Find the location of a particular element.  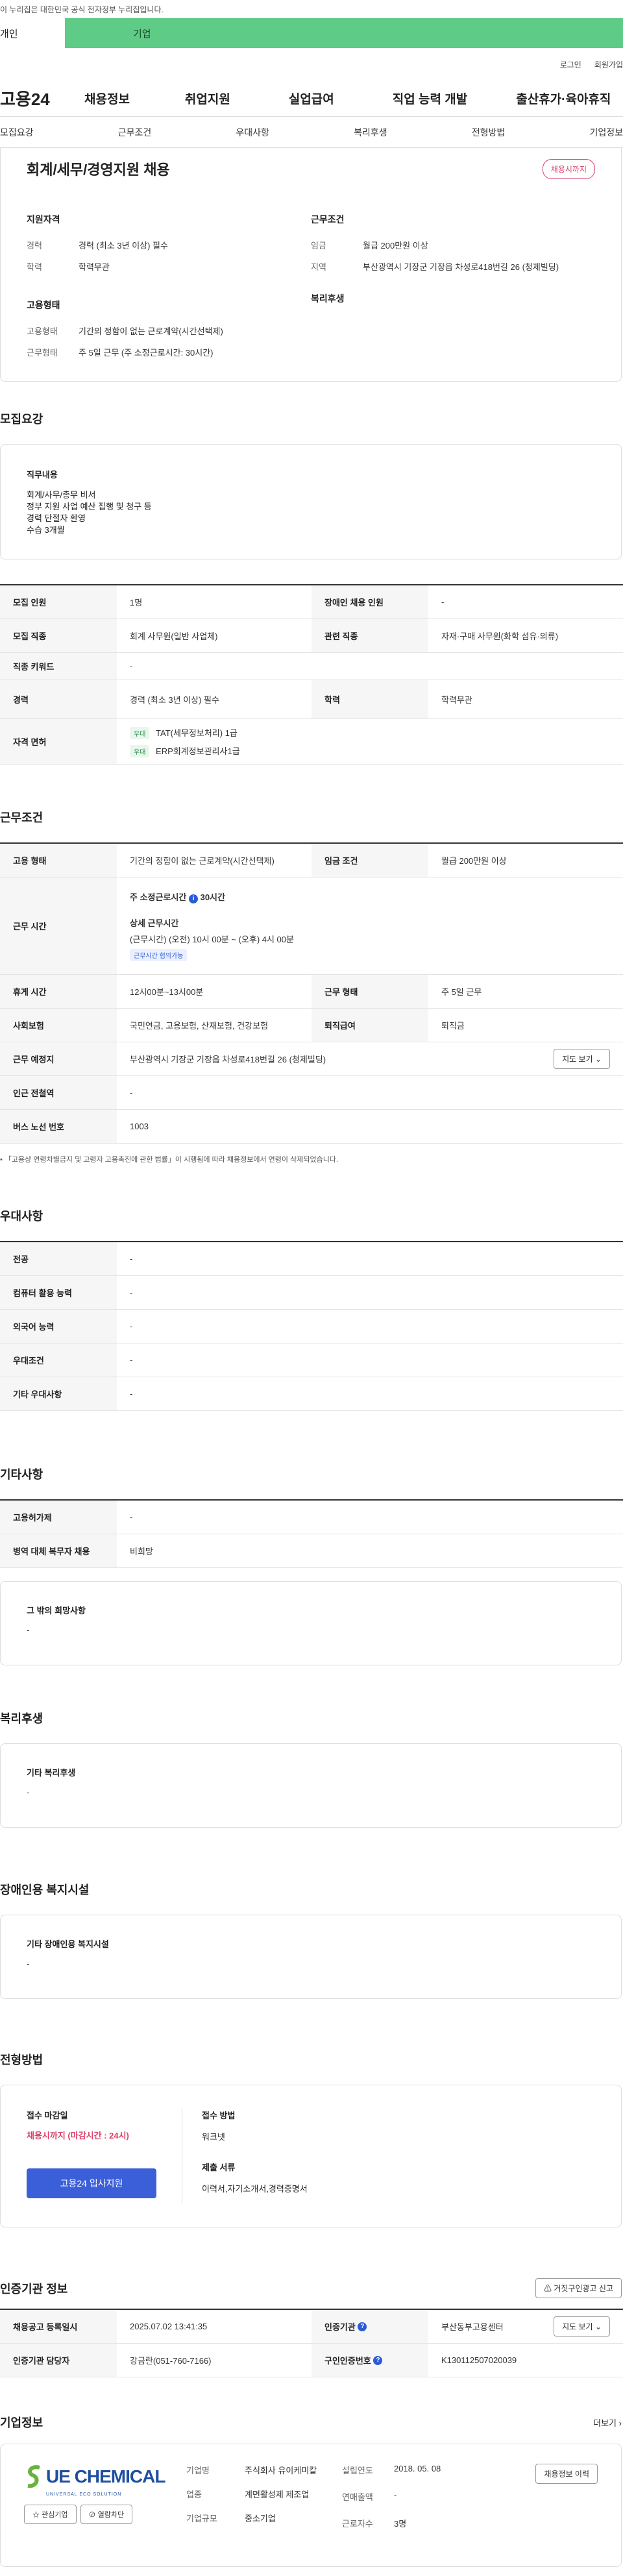

login-link: 로그인 is located at coordinates (570, 64).